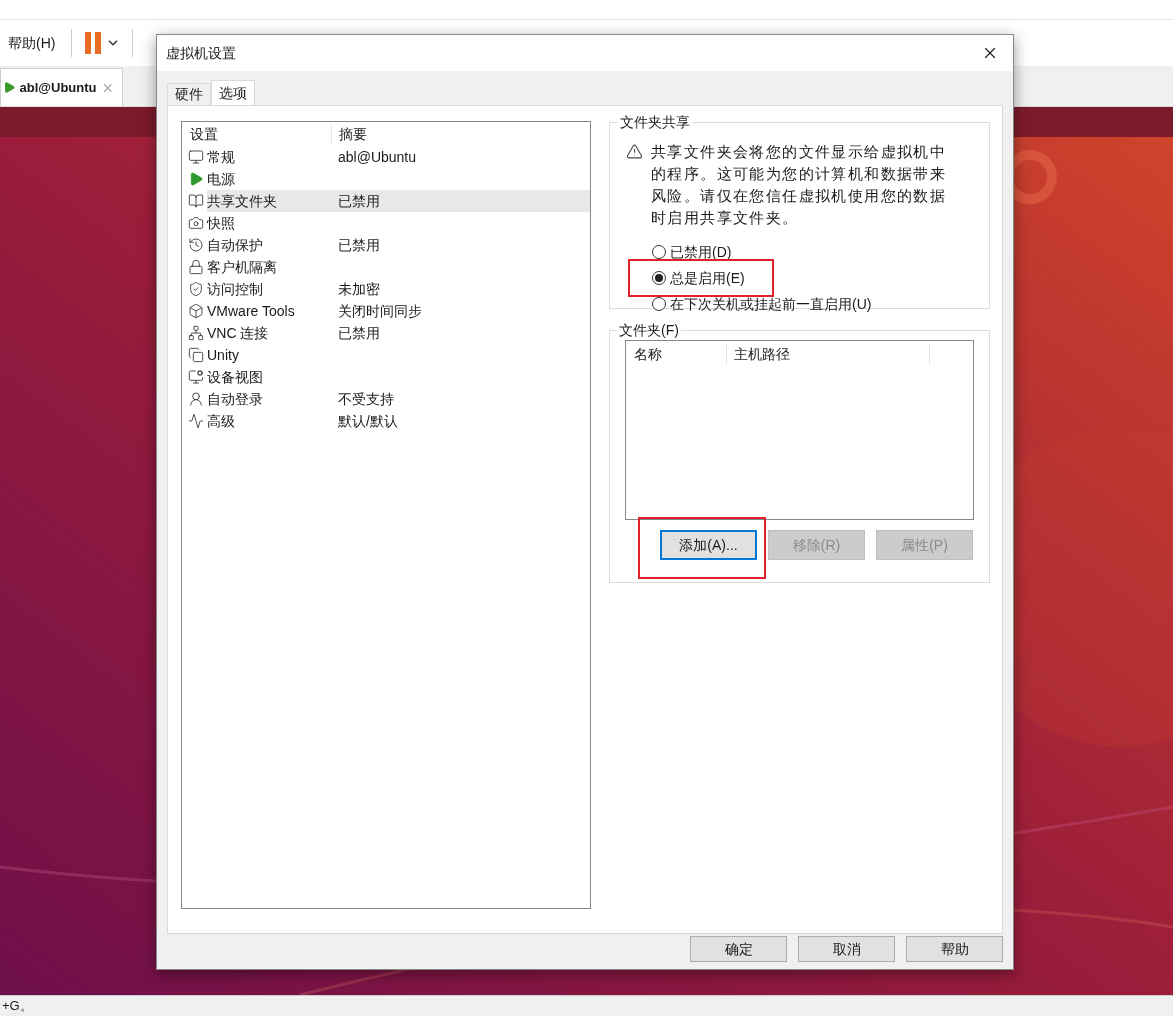 This screenshot has height=1016, width=1173. Describe the element at coordinates (221, 179) in the screenshot. I see `setting-name: 电源` at that location.